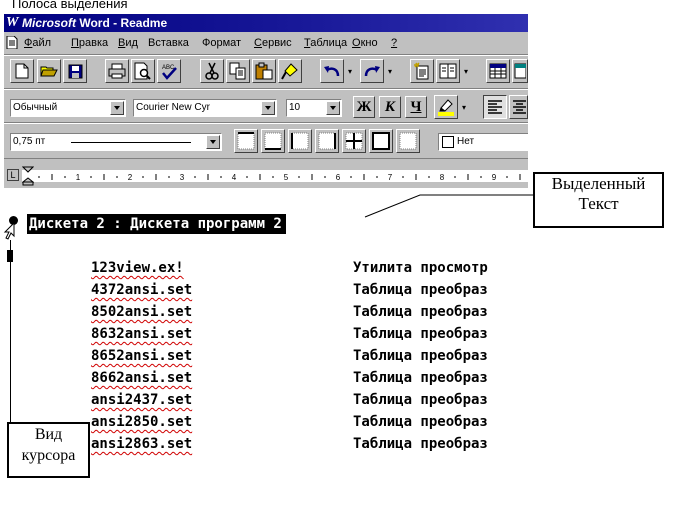 This screenshot has height=507, width=688. I want to click on callout-selected-text: Выделенный Текст, so click(598, 200).